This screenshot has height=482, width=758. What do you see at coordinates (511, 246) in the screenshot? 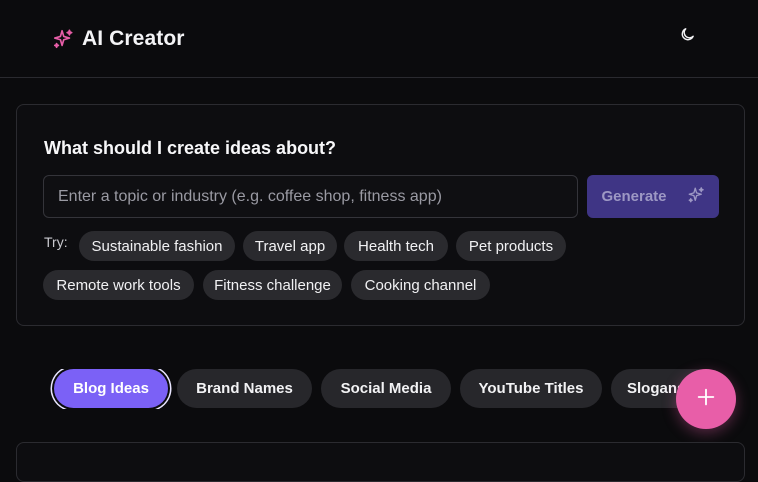
I see `suggestion-chip: Pet products` at bounding box center [511, 246].